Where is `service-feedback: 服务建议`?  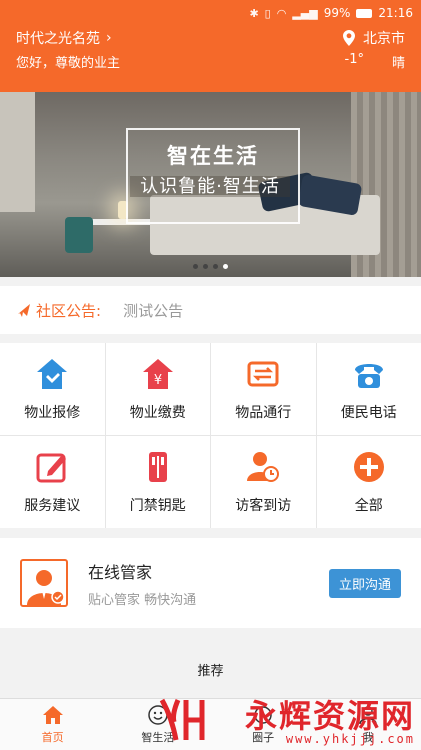 service-feedback: 服务建议 is located at coordinates (52, 482).